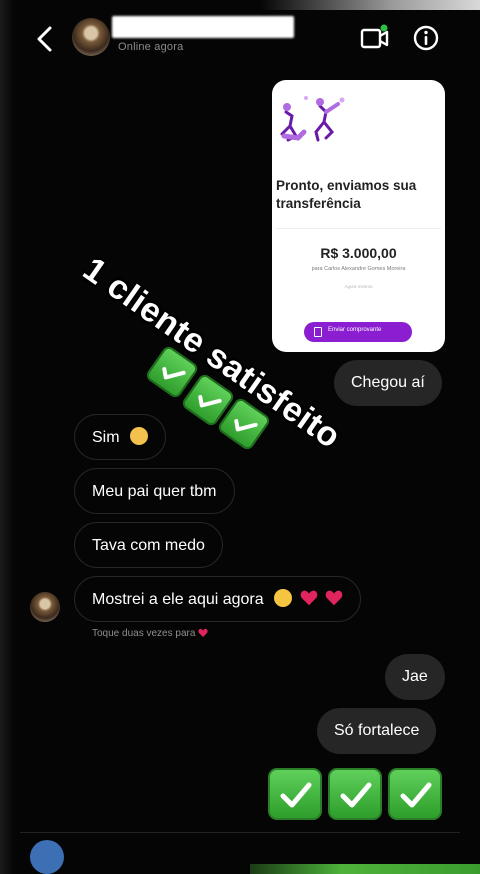  What do you see at coordinates (178, 599) in the screenshot?
I see `message-text: Mostrei a ele aqui agora` at bounding box center [178, 599].